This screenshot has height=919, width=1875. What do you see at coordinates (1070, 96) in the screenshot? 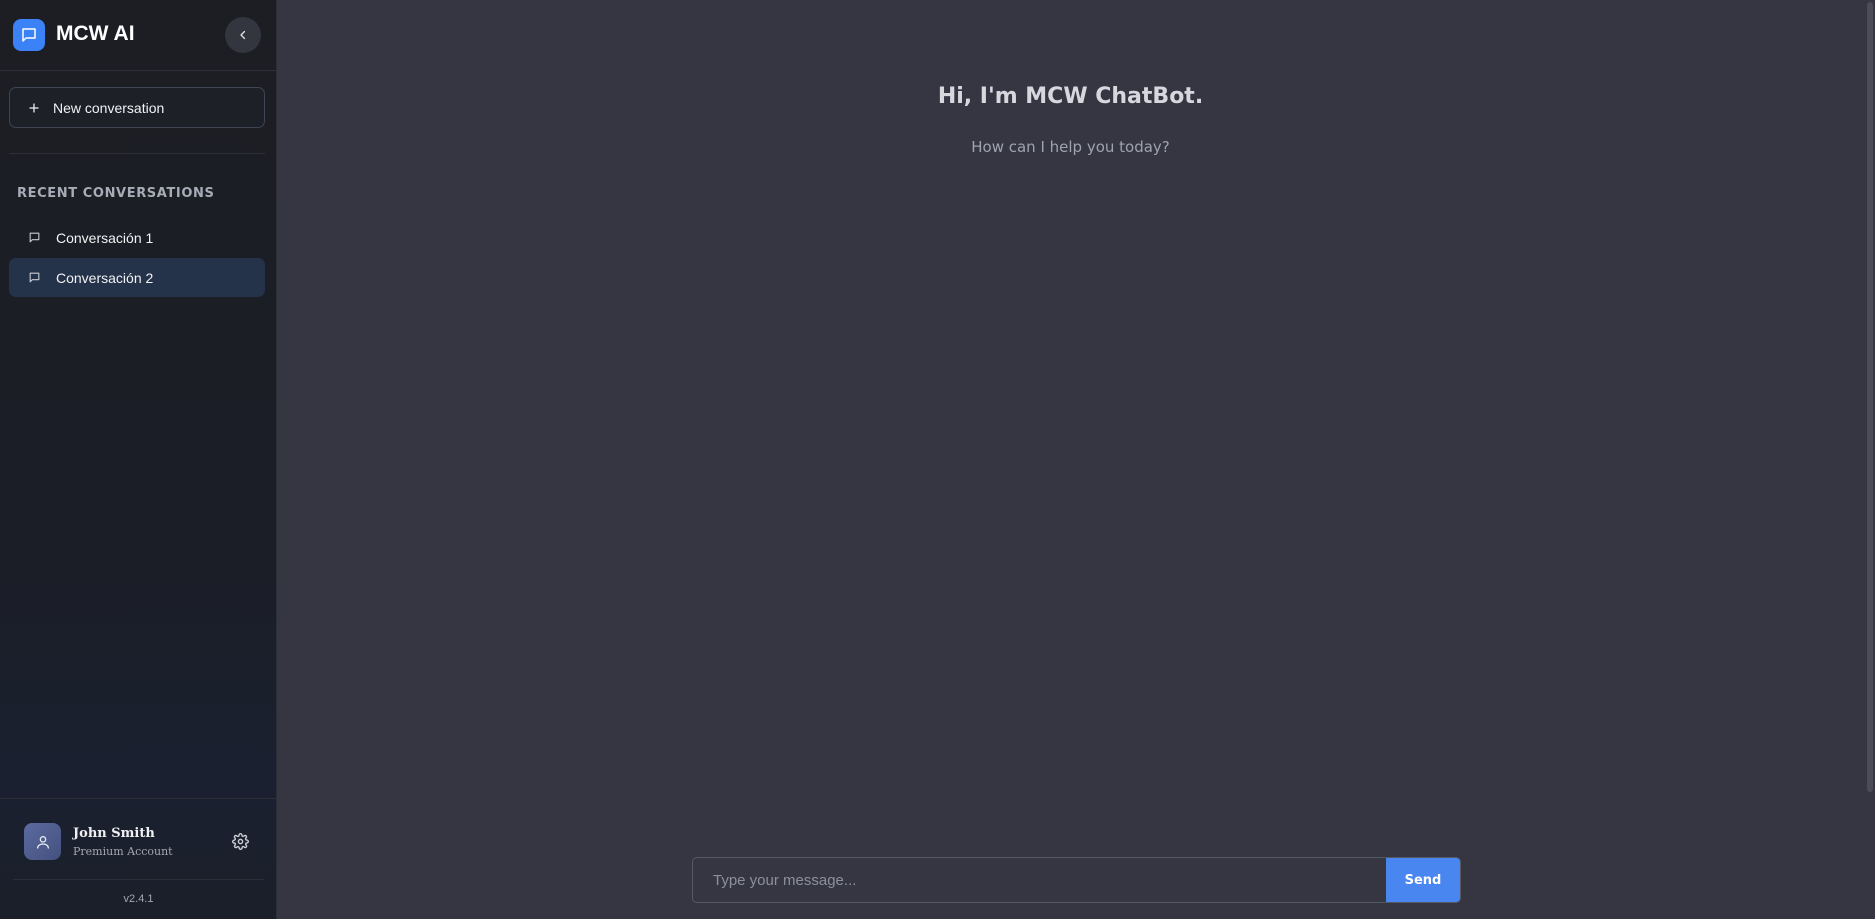
I see `greeting-title: Hi, I'm MCW ChatBot.` at bounding box center [1070, 96].